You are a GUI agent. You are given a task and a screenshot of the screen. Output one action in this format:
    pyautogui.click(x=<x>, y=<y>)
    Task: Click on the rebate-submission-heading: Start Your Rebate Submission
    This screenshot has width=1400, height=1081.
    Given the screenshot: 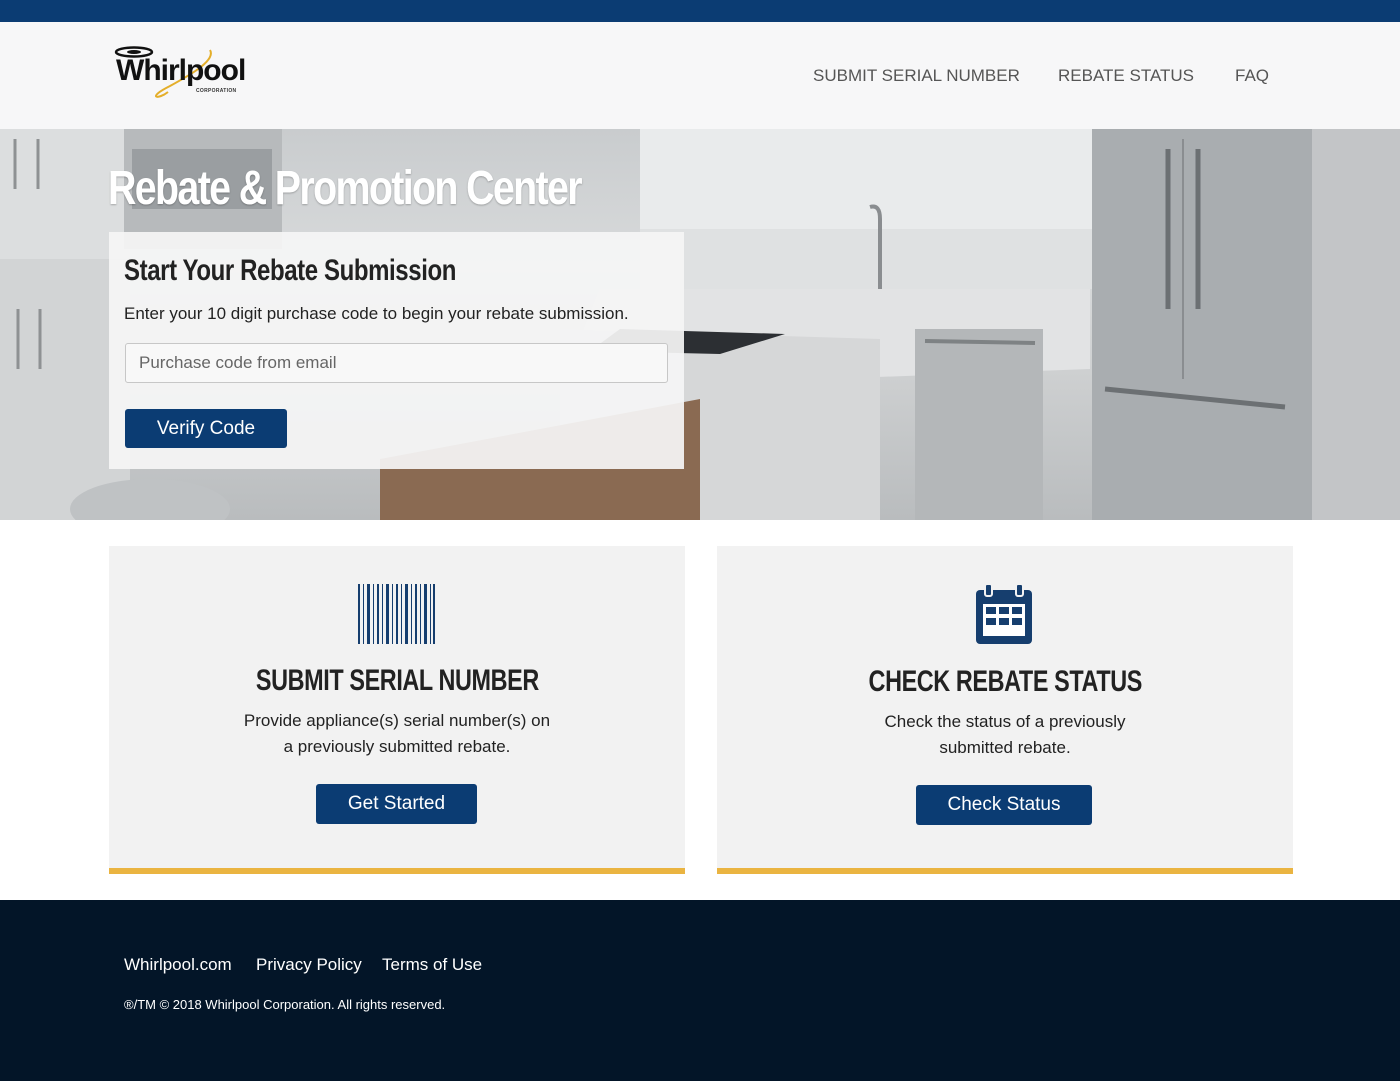 What is the action you would take?
    pyautogui.click(x=290, y=270)
    